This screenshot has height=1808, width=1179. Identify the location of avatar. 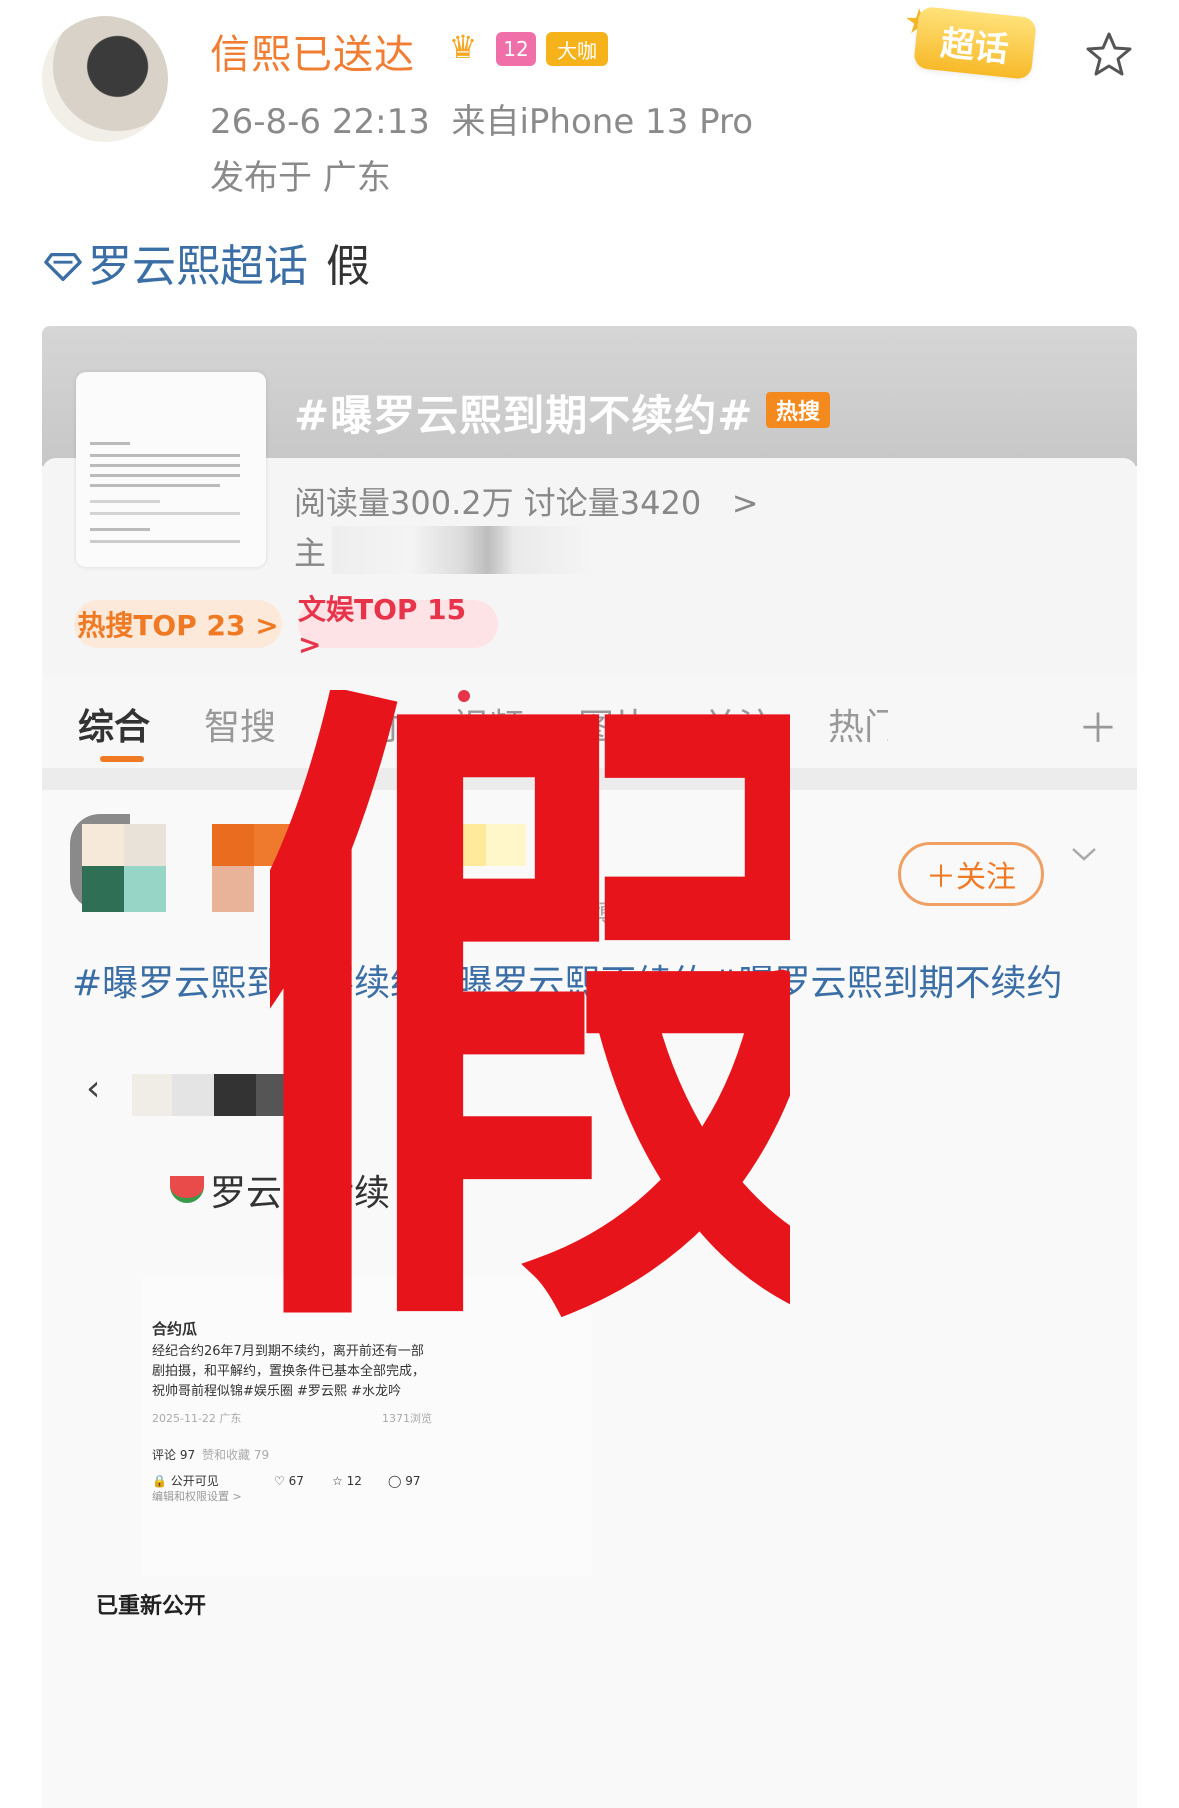
(105, 79).